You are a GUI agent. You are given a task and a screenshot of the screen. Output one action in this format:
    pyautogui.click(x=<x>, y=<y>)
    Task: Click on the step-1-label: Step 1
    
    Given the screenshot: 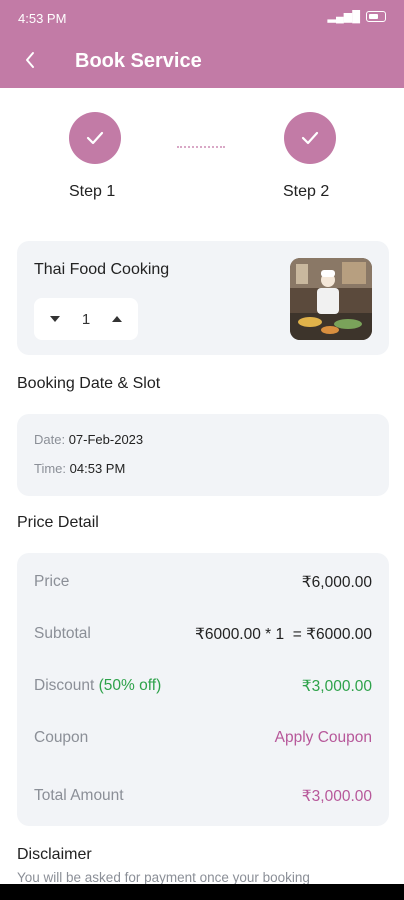 What is the action you would take?
    pyautogui.click(x=92, y=191)
    